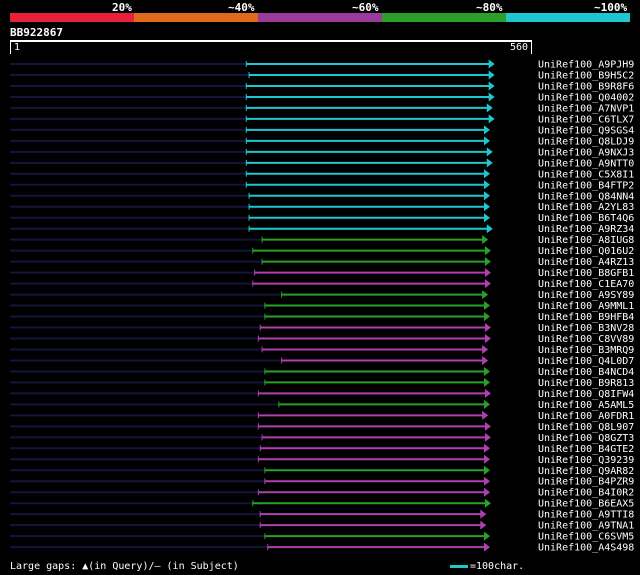 Image resolution: width=640 pixels, height=575 pixels. I want to click on hit-row: UniRef100_C1EA70, so click(322, 284).